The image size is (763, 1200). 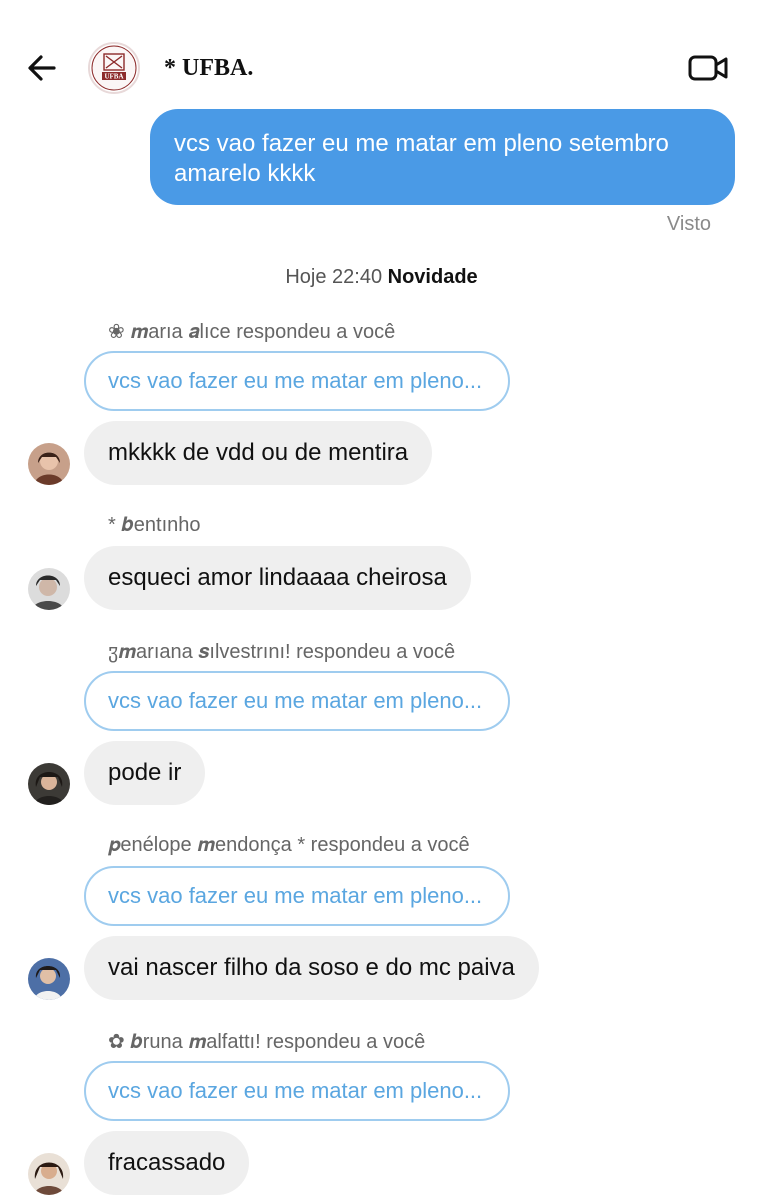 What do you see at coordinates (282, 652) in the screenshot?
I see `reply-label: ჳ𝒎arıana 𝒔ılvestrını! respondeu a você` at bounding box center [282, 652].